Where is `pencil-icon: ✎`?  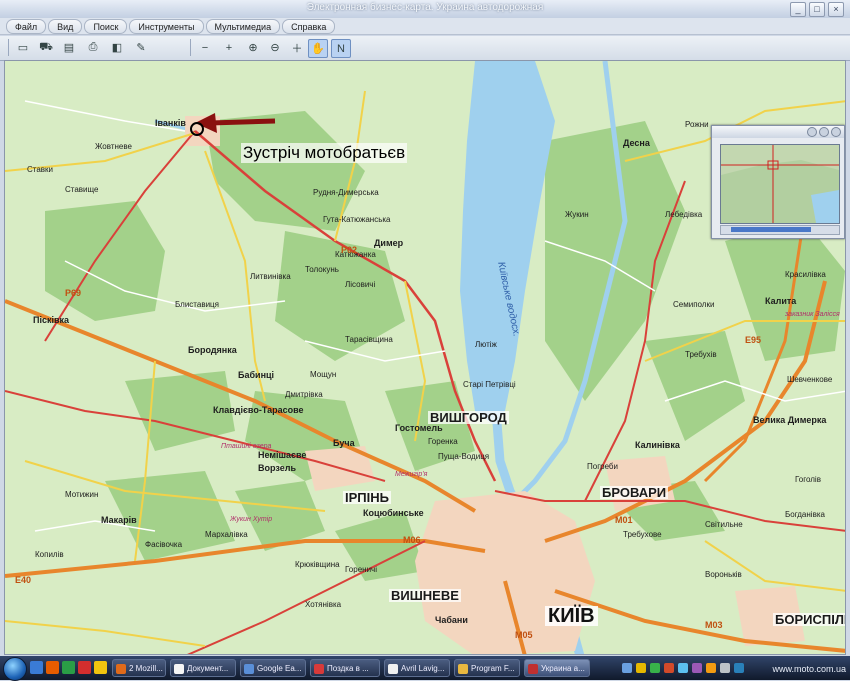
pencil-icon: ✎ is located at coordinates (141, 47).